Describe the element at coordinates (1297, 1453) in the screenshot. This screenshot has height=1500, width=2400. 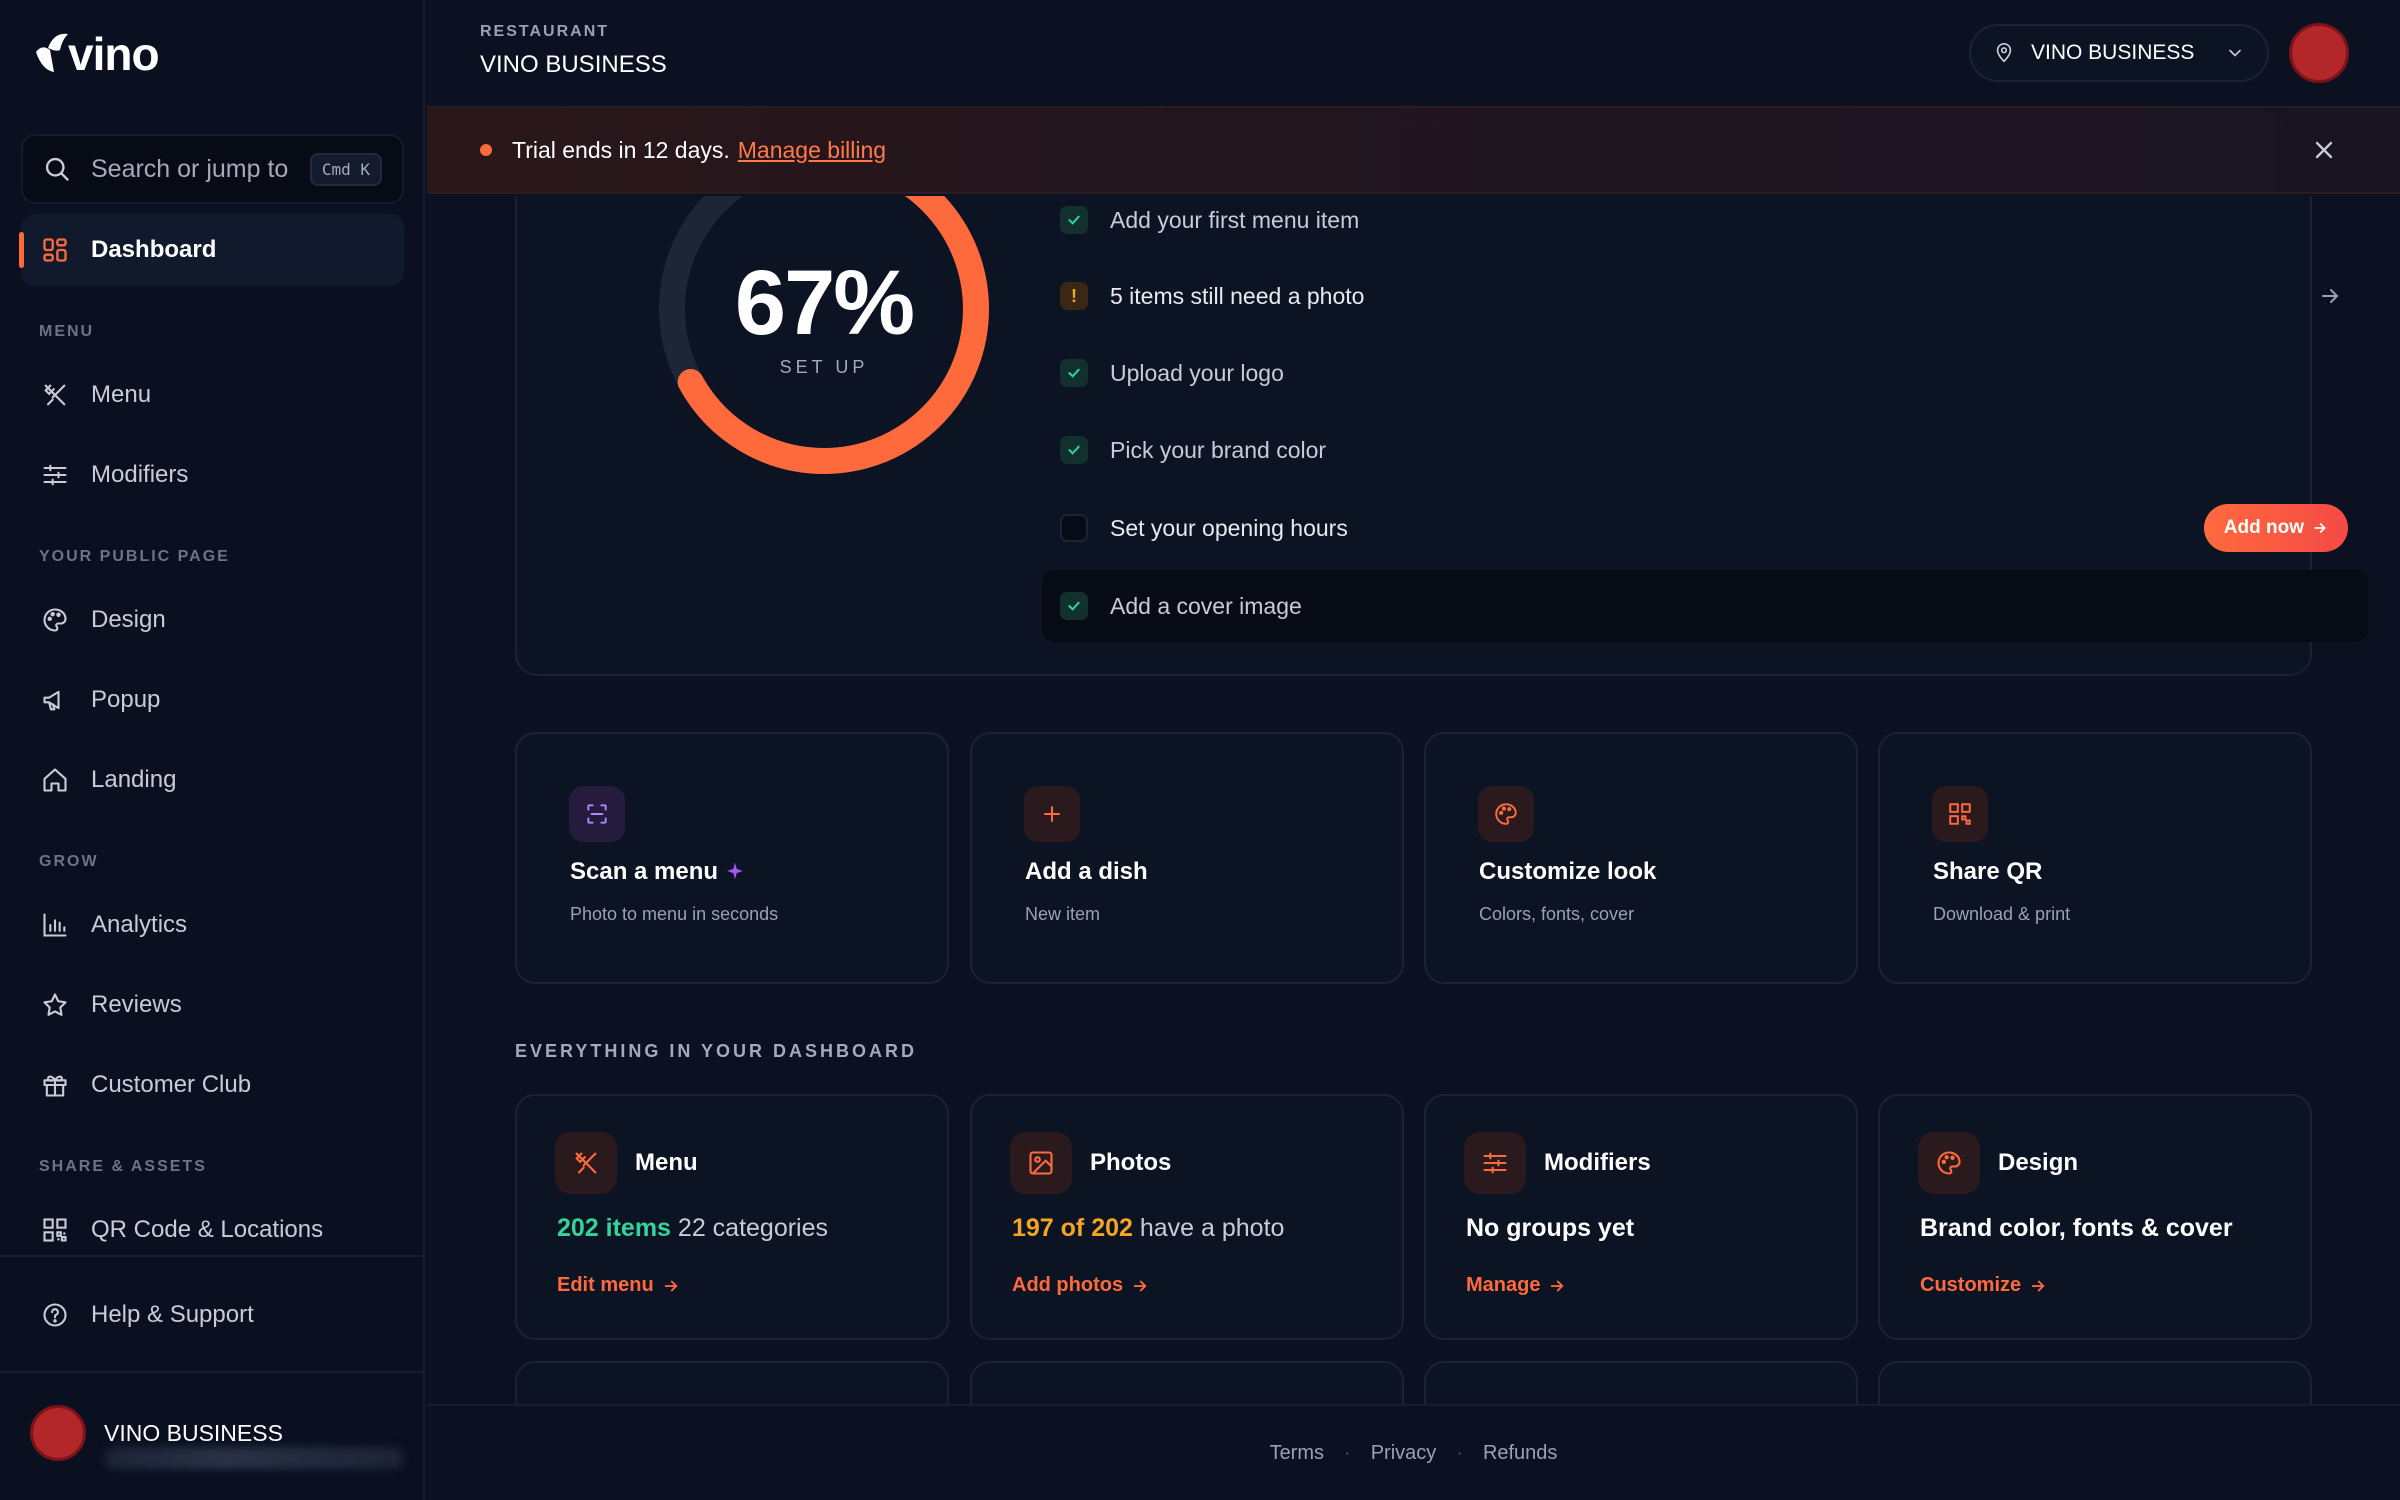
I see `footer-link-terms: Terms` at that location.